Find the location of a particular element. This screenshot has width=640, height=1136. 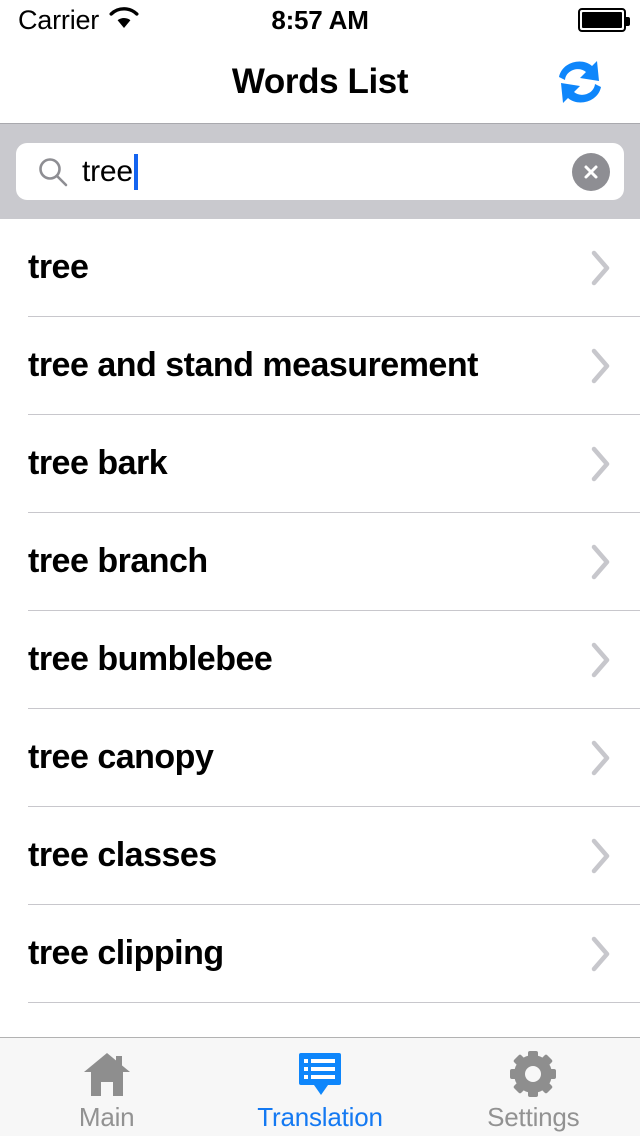

search-input-value: tree is located at coordinates (107, 171).